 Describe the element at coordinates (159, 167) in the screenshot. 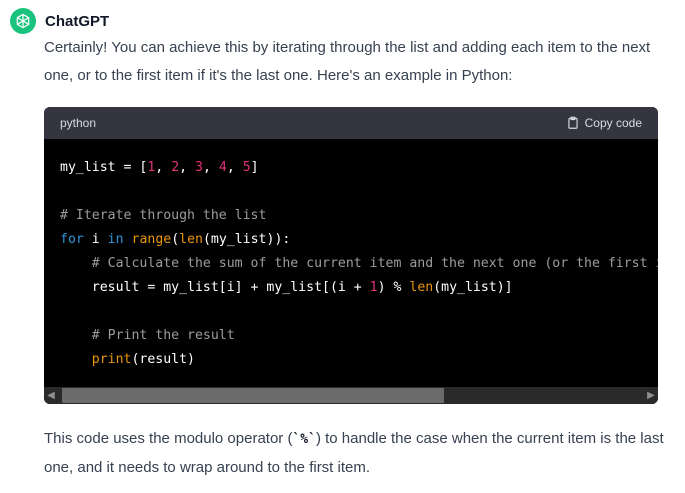

I see `code-line-1: my_list = [1, 2, 3, 4, 5]` at that location.